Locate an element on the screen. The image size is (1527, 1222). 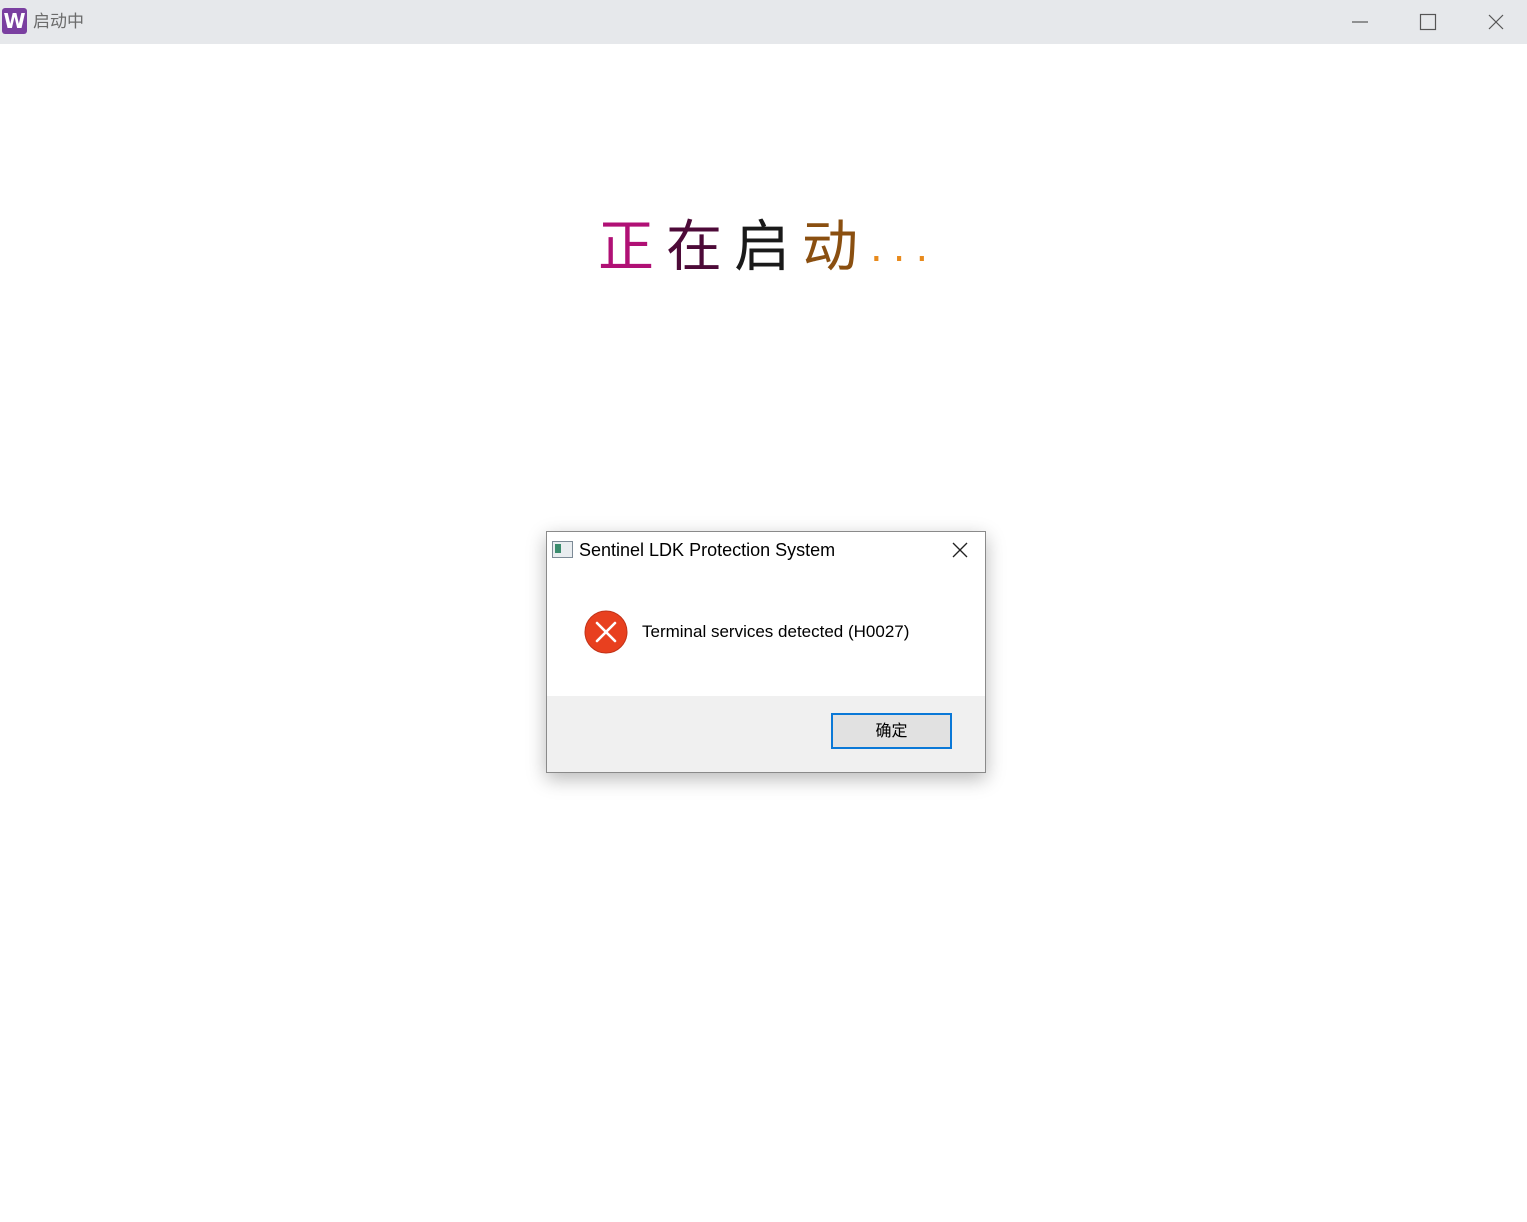
maximize-button is located at coordinates (1428, 22).